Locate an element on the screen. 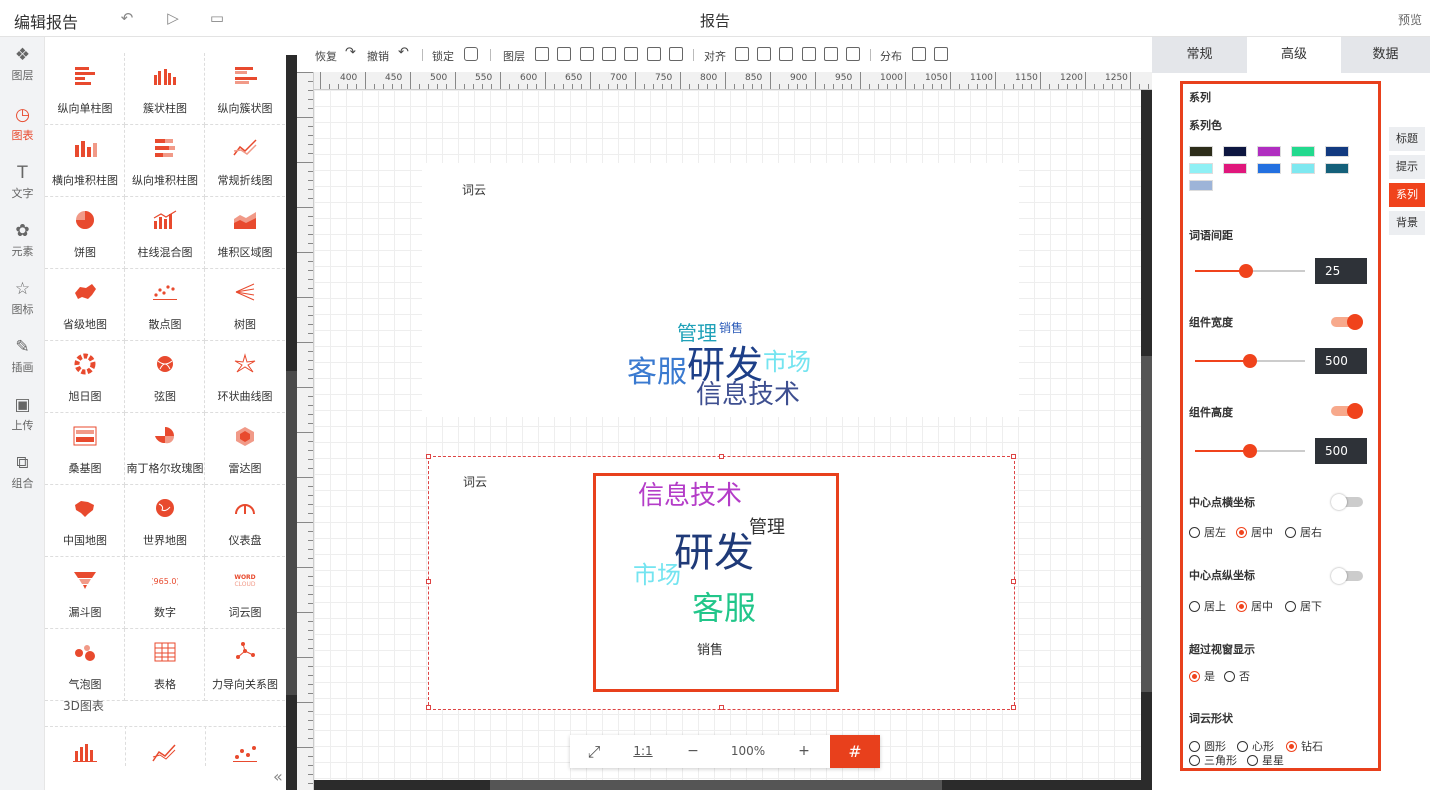 The image size is (1430, 790). chart-type-item: 中国地图 is located at coordinates (85, 521).